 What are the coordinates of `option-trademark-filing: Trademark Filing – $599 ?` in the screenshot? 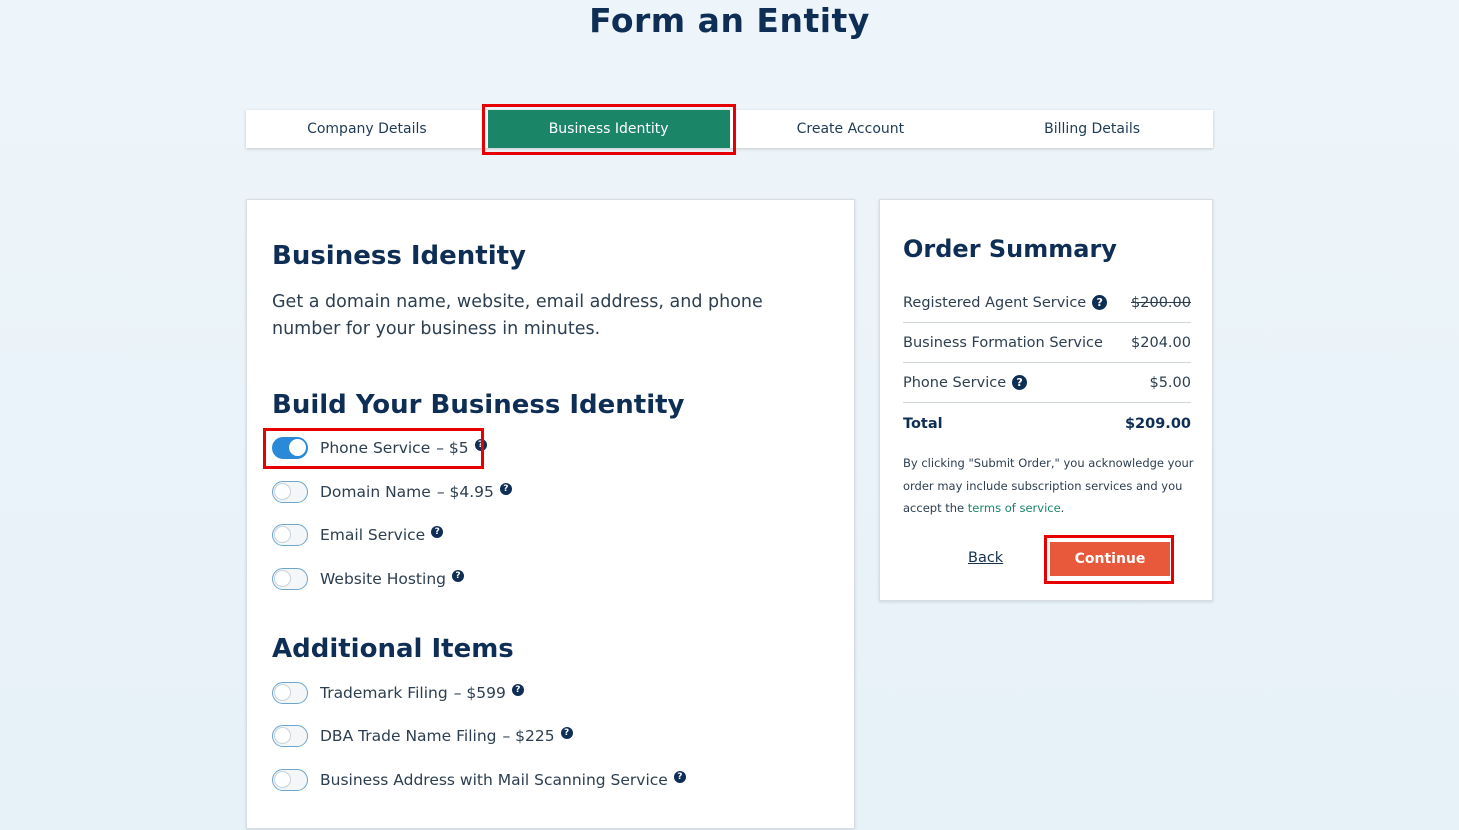 It's located at (398, 693).